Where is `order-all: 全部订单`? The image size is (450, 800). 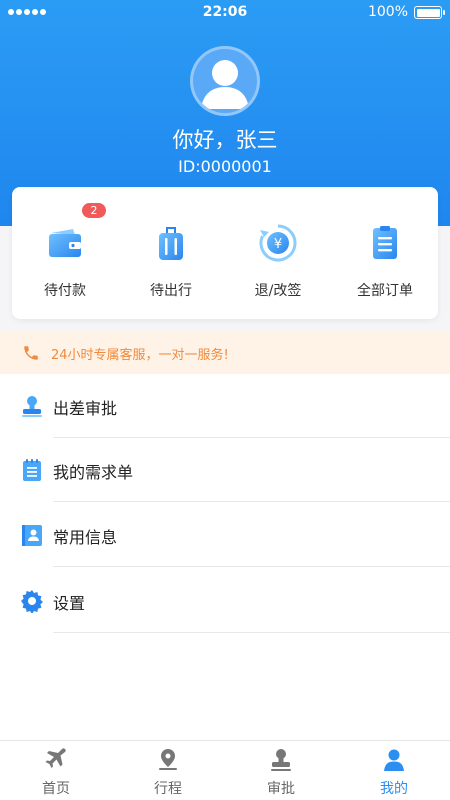 order-all: 全部订单 is located at coordinates (385, 253).